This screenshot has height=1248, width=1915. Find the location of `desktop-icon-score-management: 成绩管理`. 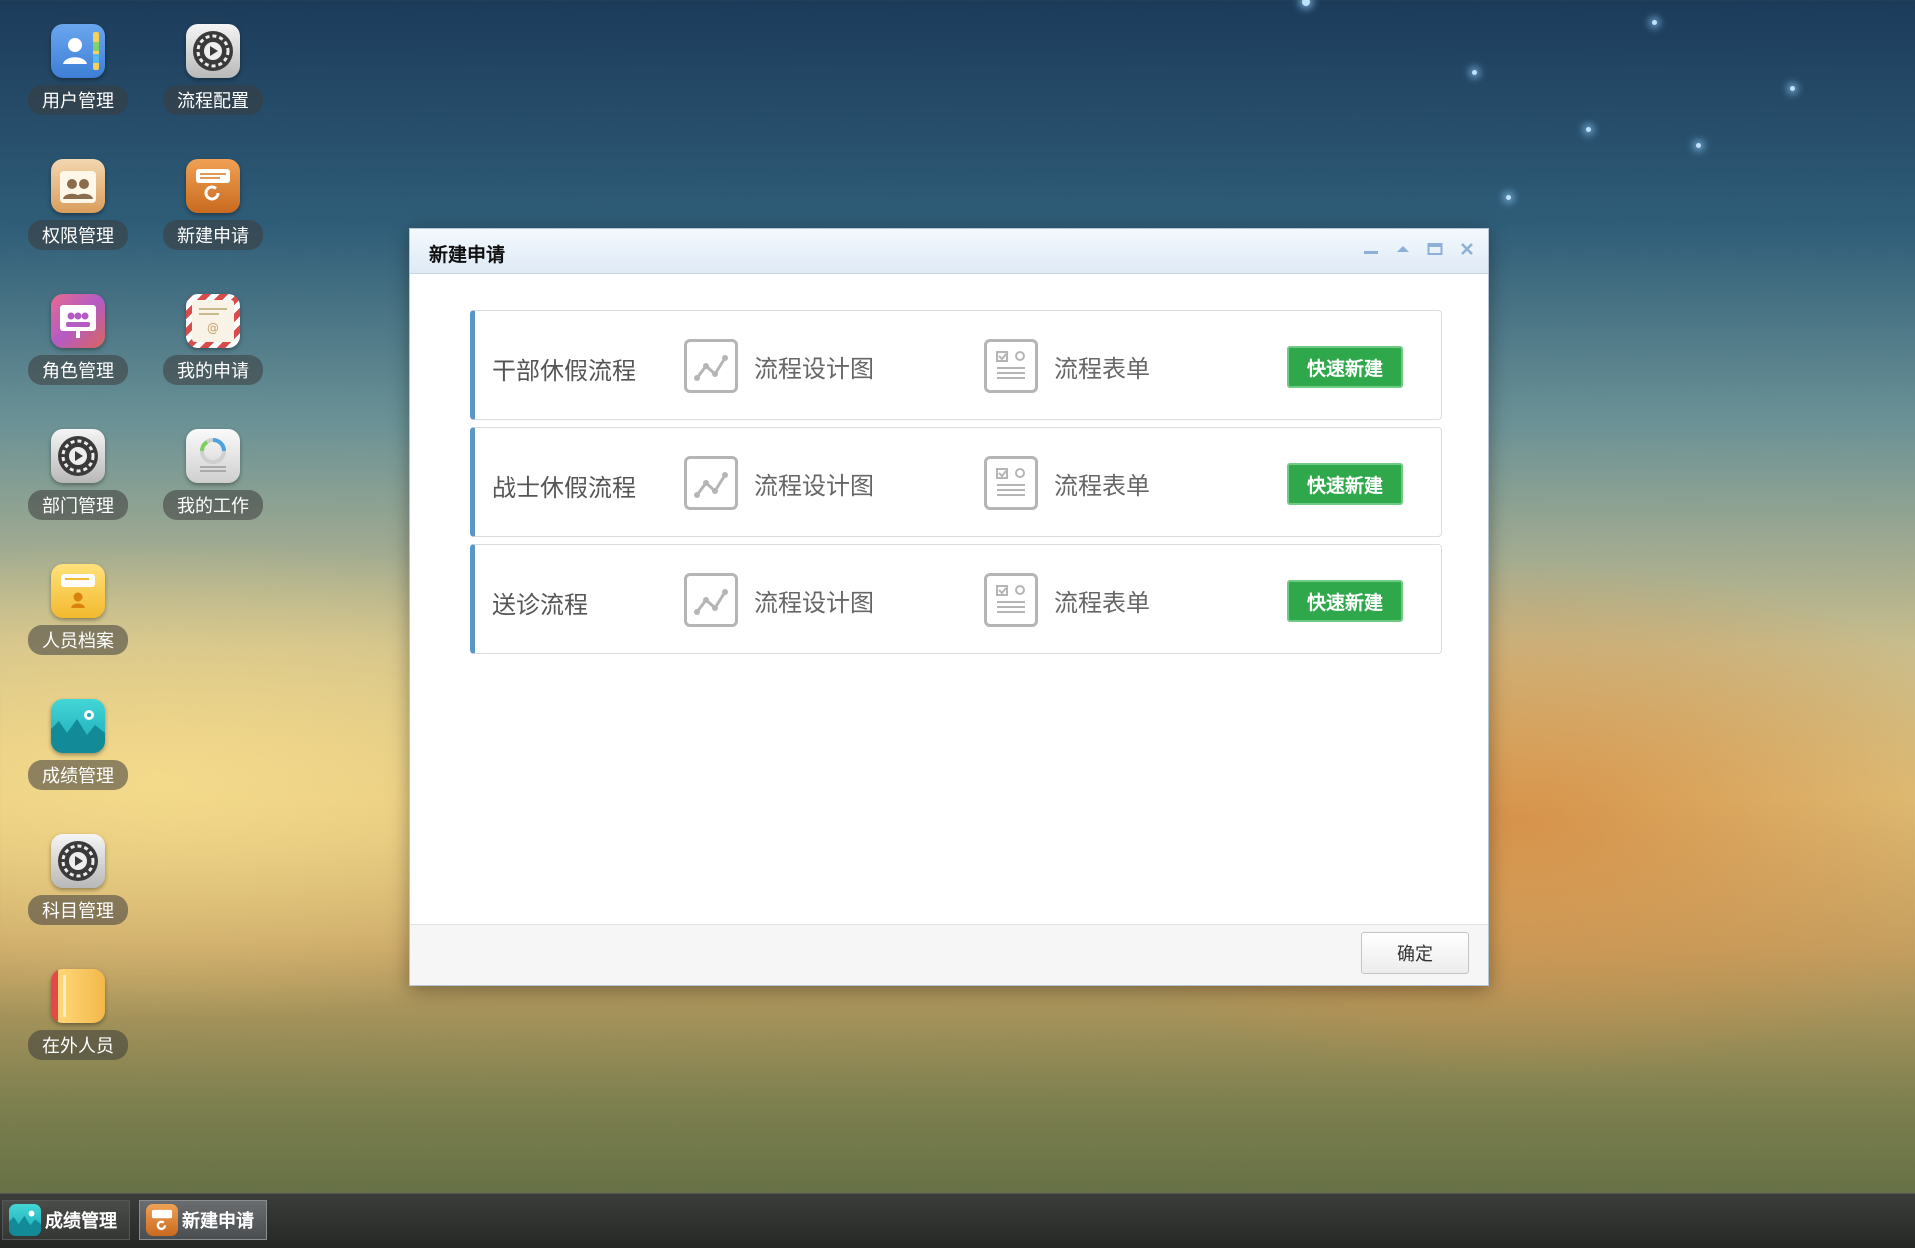

desktop-icon-score-management: 成绩管理 is located at coordinates (78, 744).